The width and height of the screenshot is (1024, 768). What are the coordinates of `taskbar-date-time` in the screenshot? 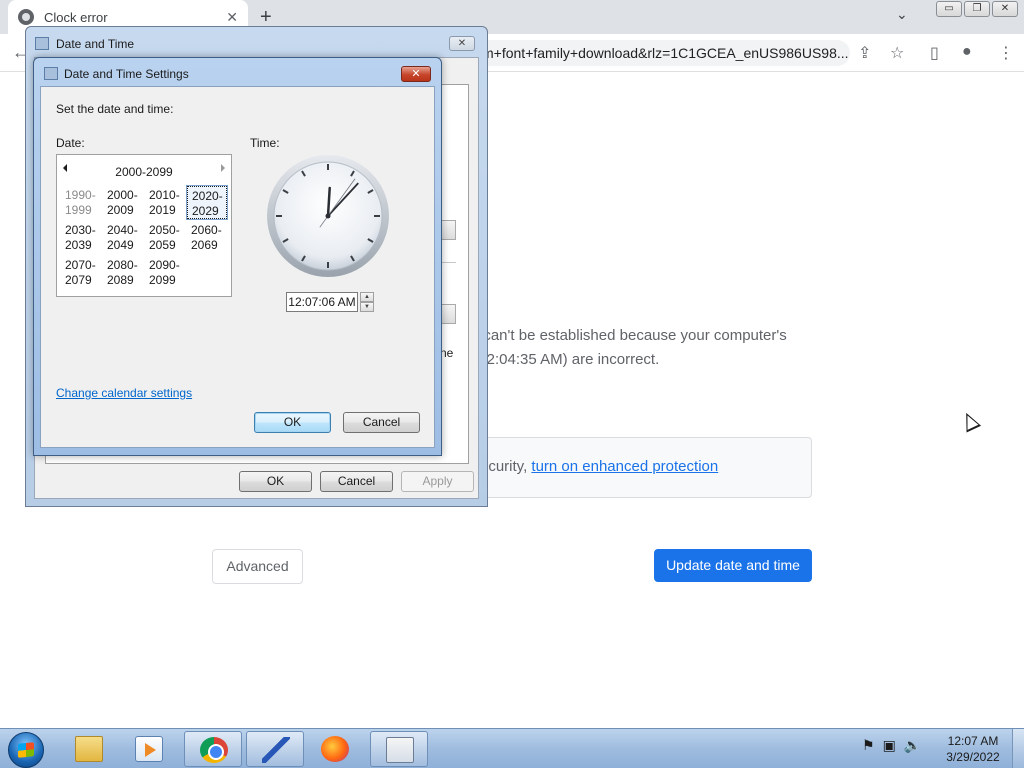 It's located at (399, 749).